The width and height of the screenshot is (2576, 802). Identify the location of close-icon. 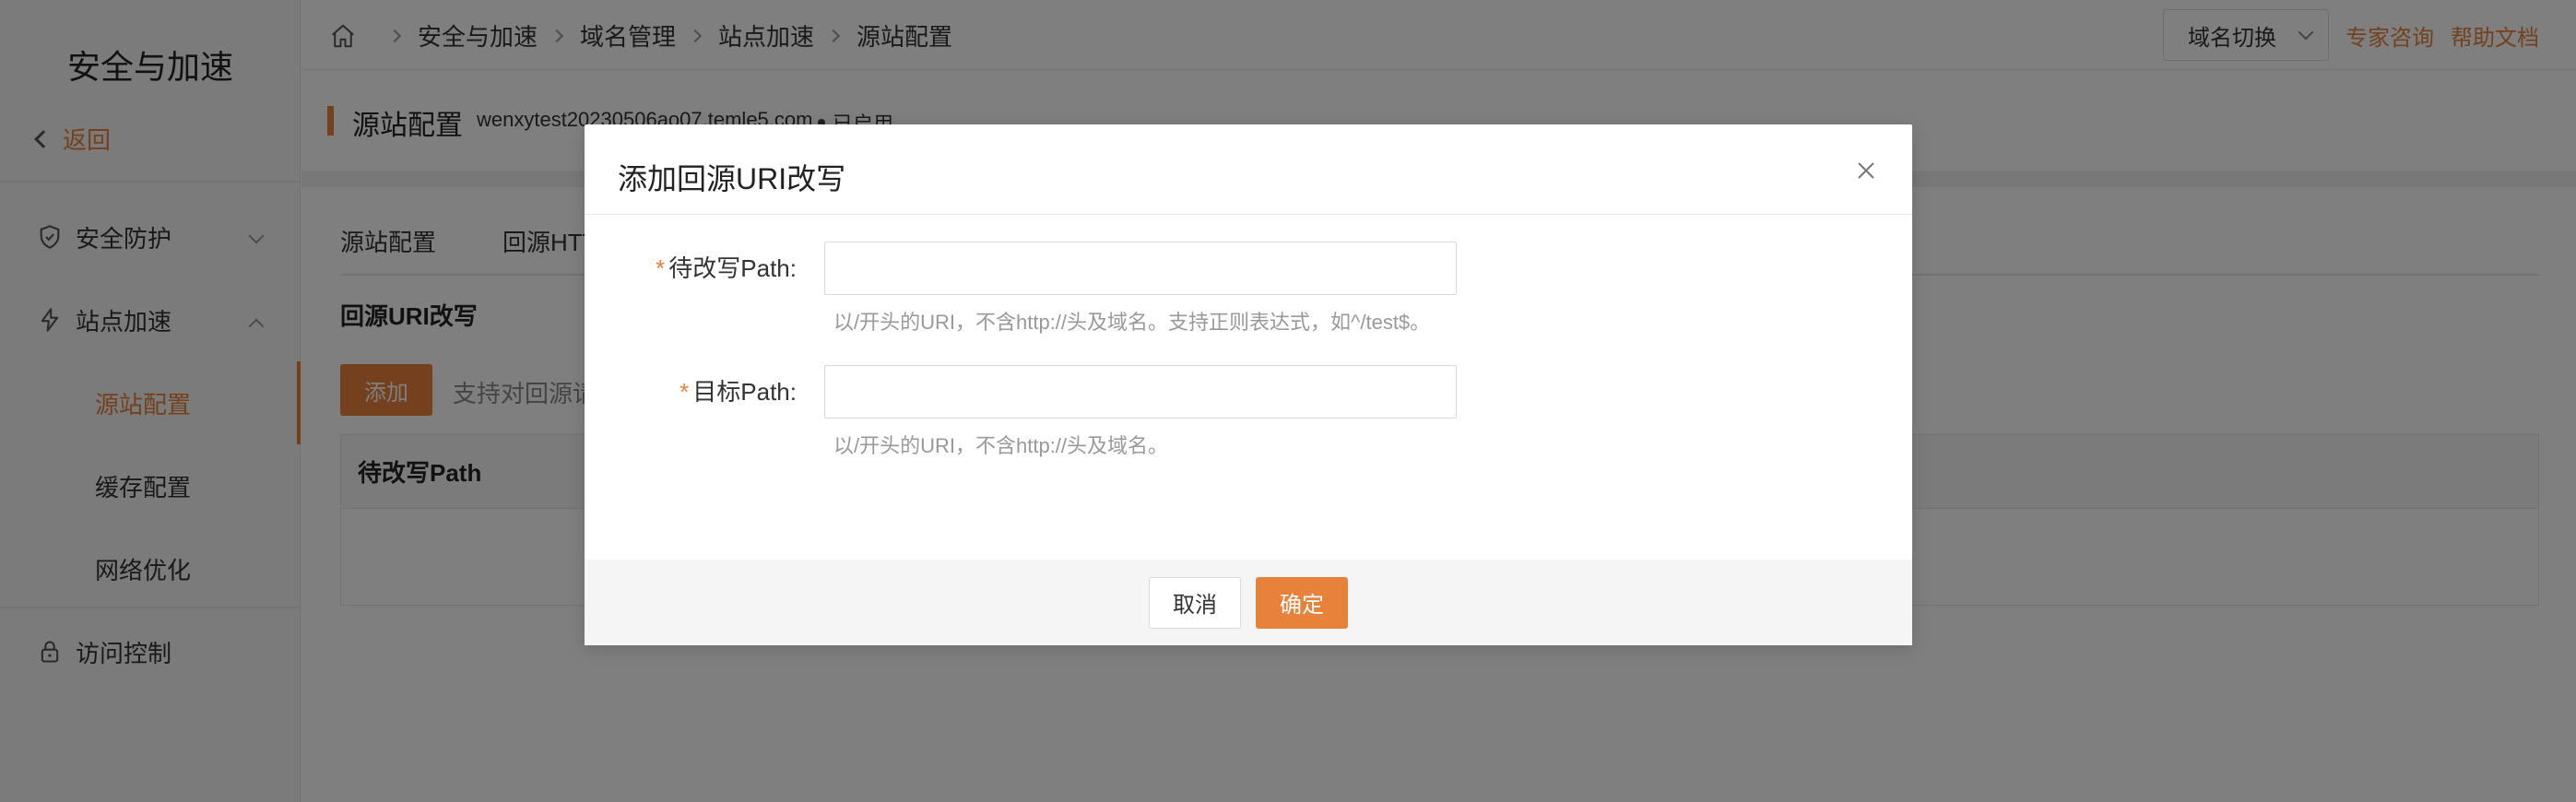
(1866, 170).